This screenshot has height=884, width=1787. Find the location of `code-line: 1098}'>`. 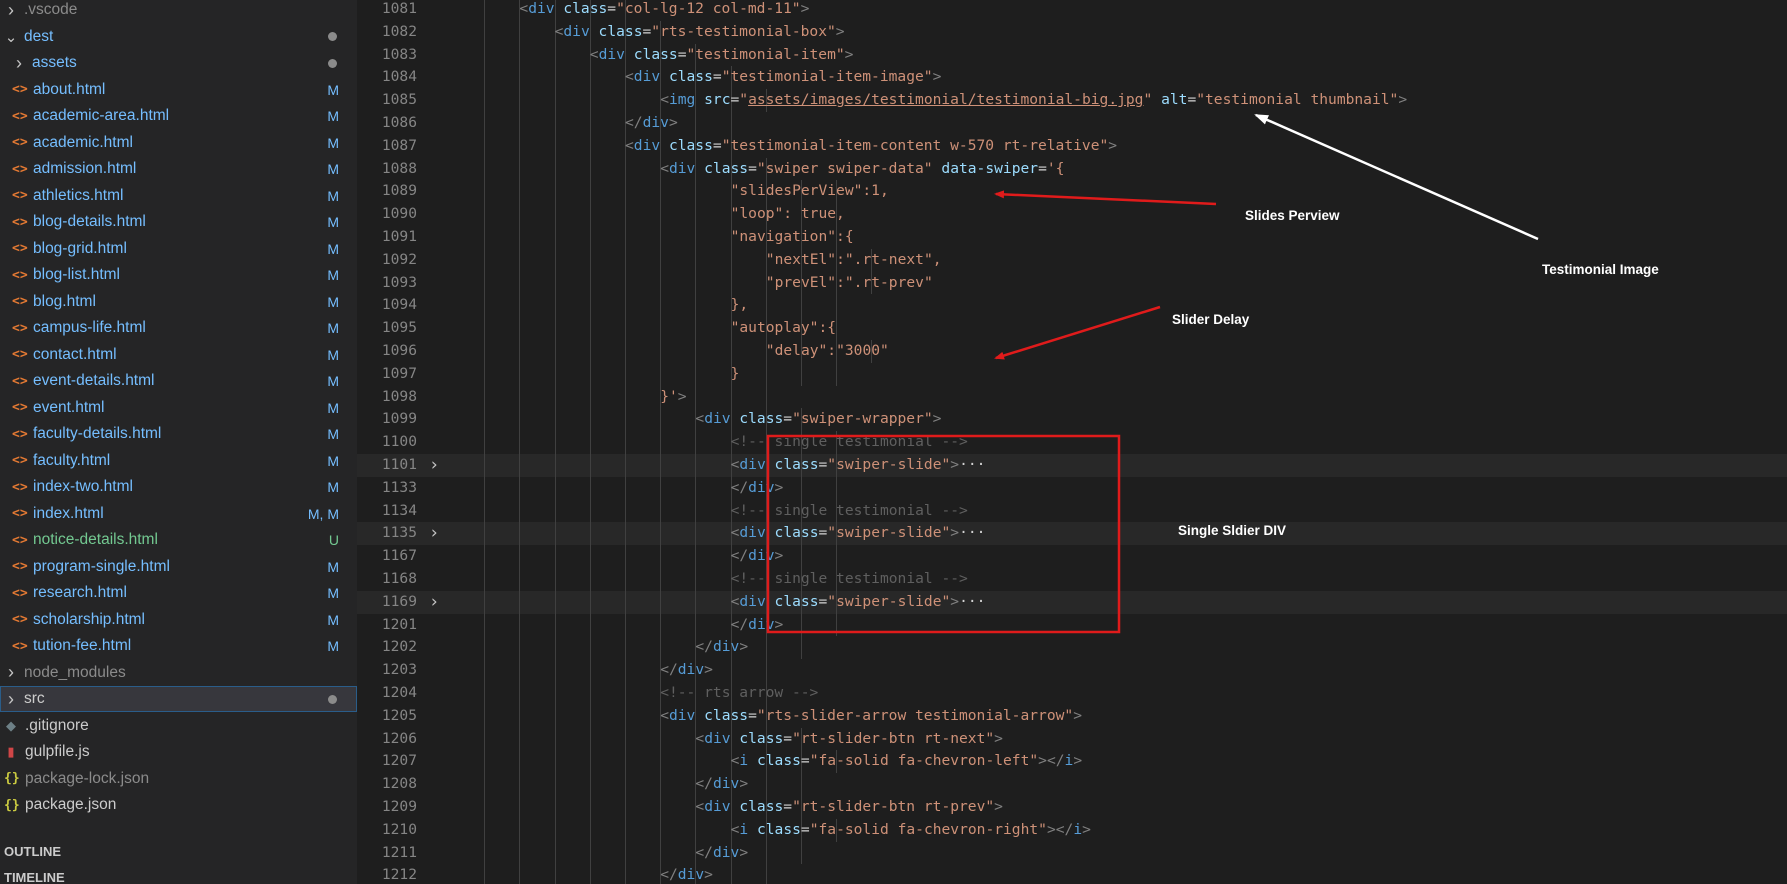

code-line: 1098}'> is located at coordinates (1072, 397).